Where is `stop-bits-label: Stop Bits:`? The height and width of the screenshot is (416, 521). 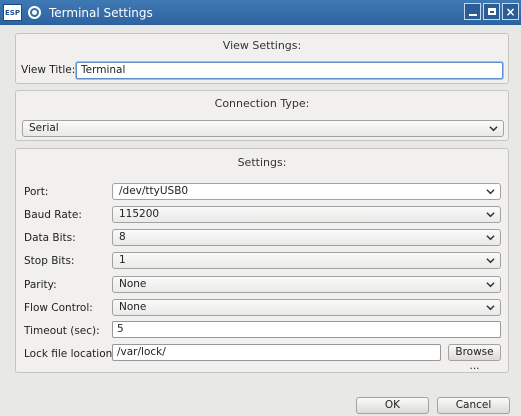 stop-bits-label: Stop Bits: is located at coordinates (49, 261).